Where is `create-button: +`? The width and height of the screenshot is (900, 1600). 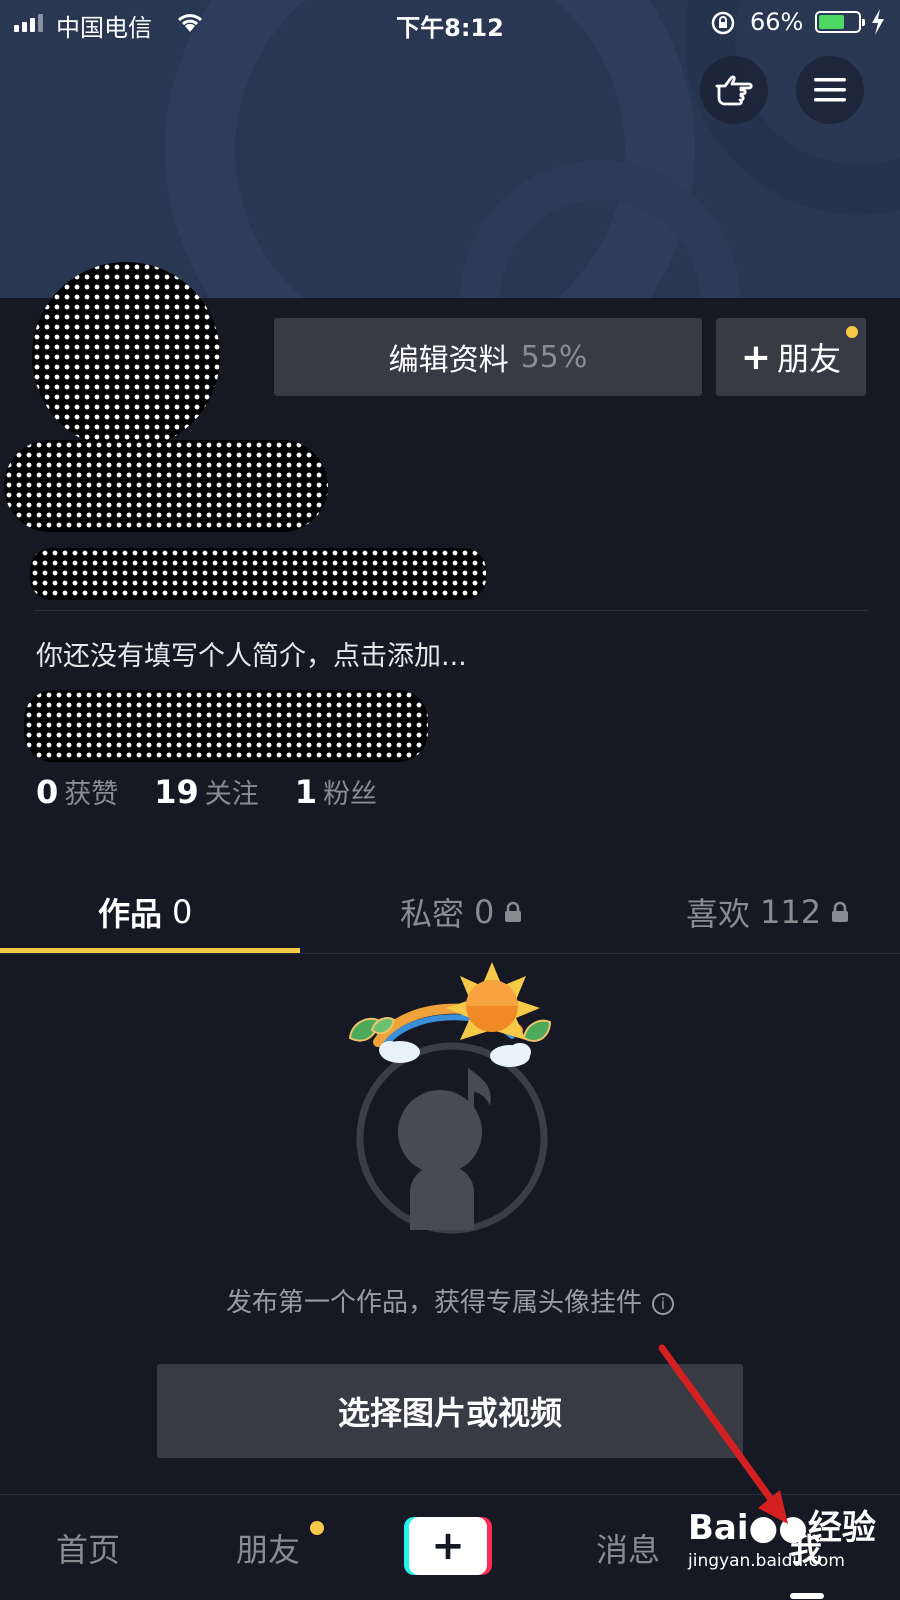
create-button: + is located at coordinates (448, 1546).